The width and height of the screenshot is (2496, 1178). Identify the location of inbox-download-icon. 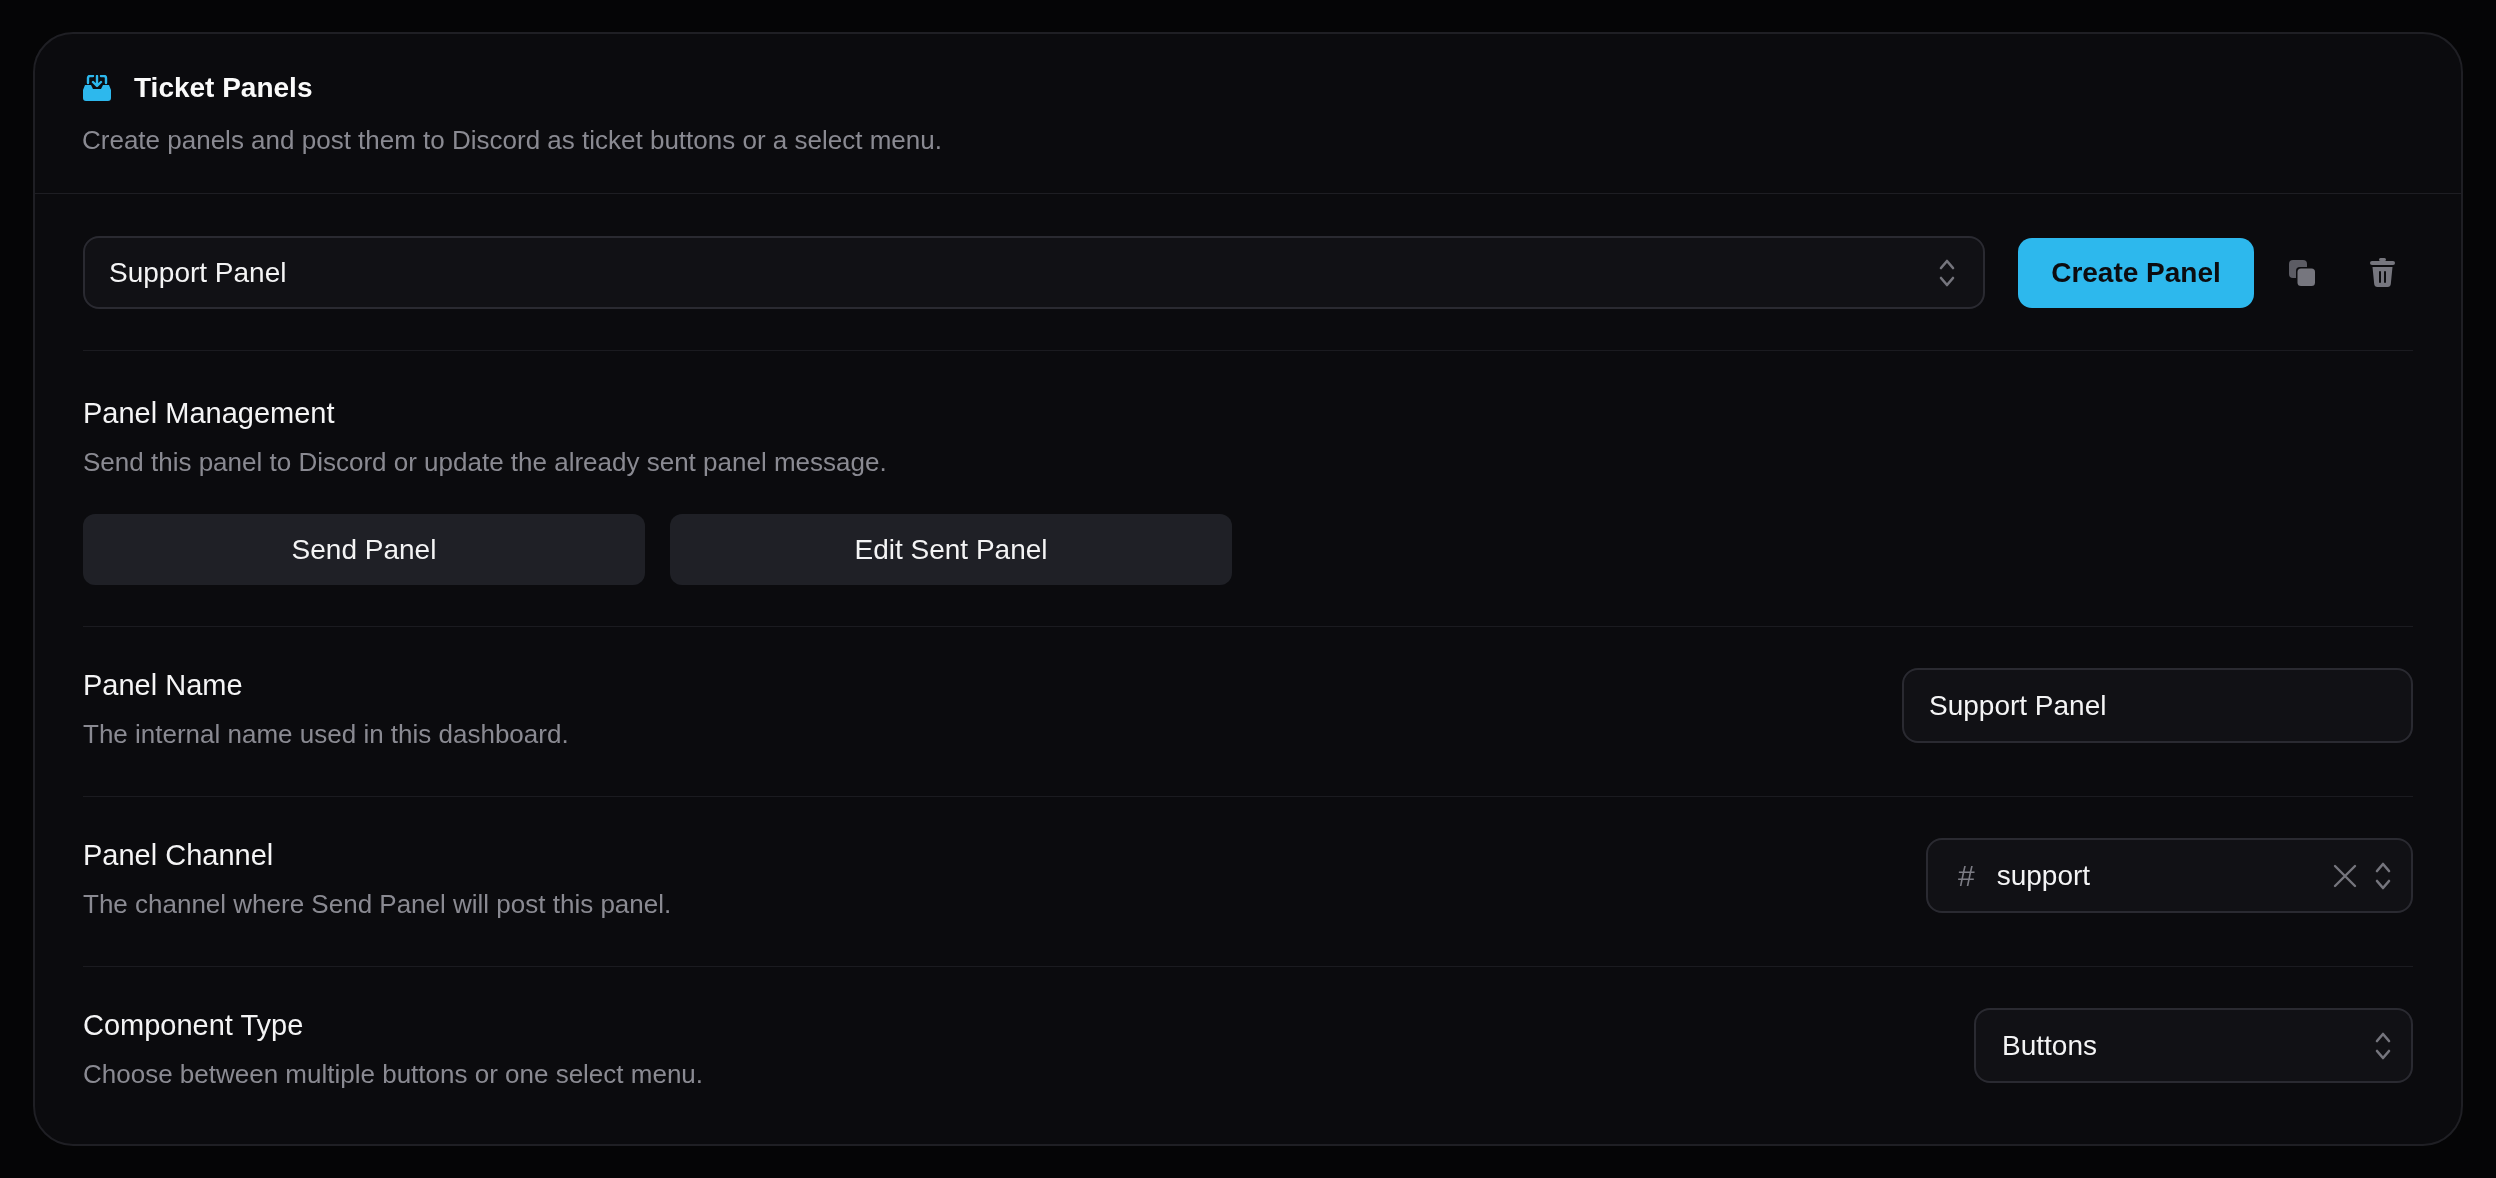
(97, 88).